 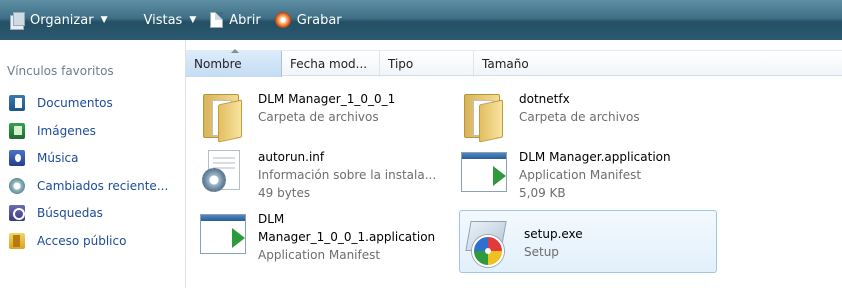 I want to click on recent-changed-icon, so click(x=17, y=186).